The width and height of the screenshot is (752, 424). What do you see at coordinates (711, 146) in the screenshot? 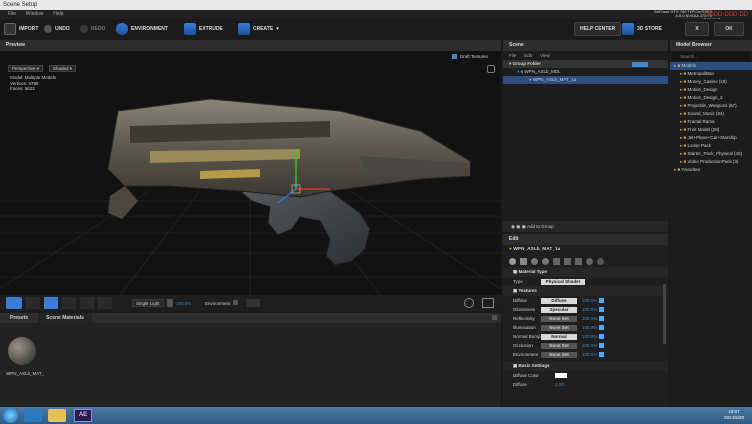
I see `browser-item: ▸ ■ Loose Pack` at bounding box center [711, 146].